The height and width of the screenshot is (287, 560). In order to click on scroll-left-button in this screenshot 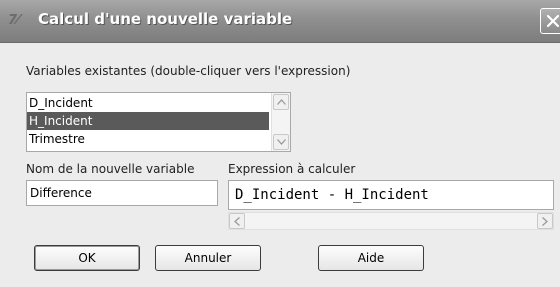, I will do `click(237, 221)`.